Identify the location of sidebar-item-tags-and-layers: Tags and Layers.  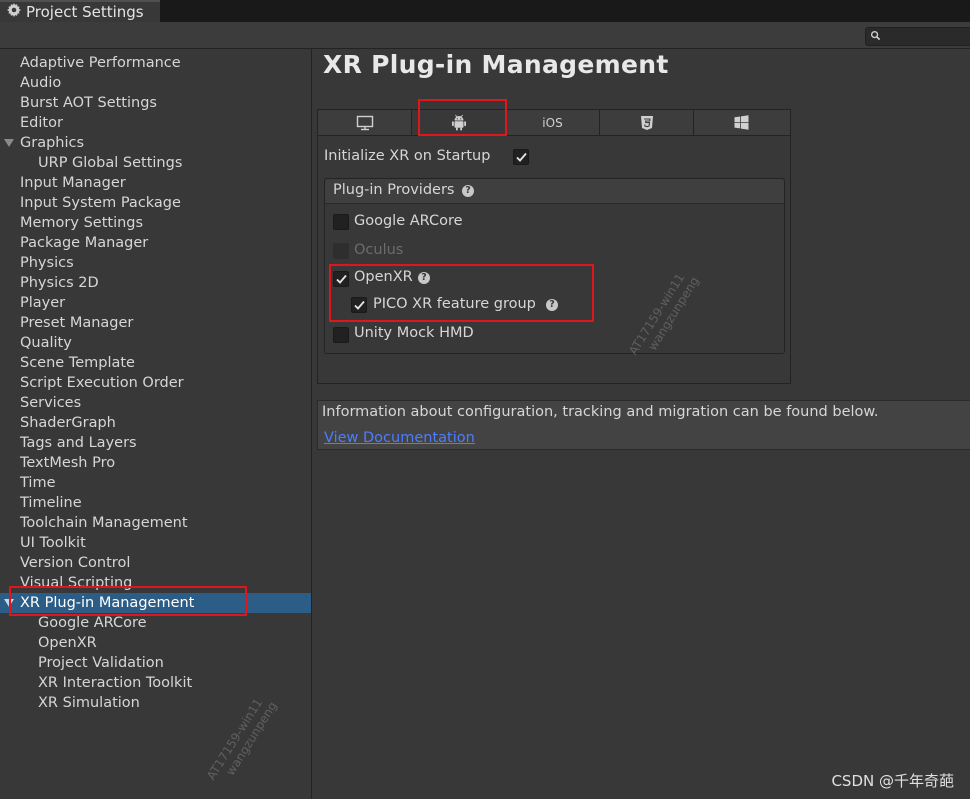
(155, 443).